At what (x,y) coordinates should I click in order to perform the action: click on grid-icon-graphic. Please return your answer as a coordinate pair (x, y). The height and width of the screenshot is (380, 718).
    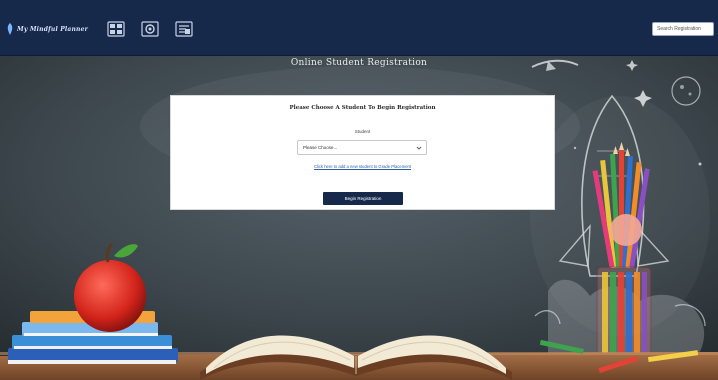
    Looking at the image, I should click on (116, 29).